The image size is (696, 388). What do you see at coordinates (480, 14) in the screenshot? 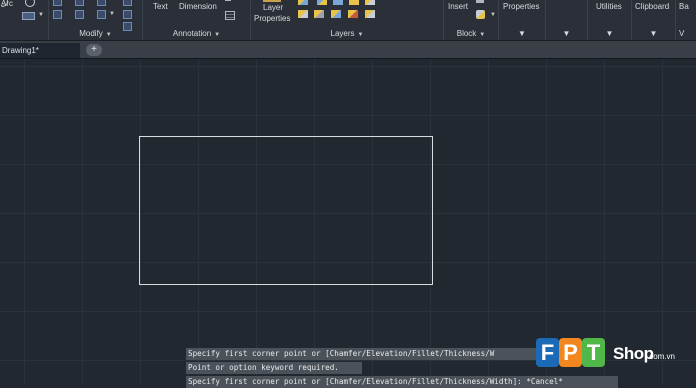
I see `edit-block-icon` at bounding box center [480, 14].